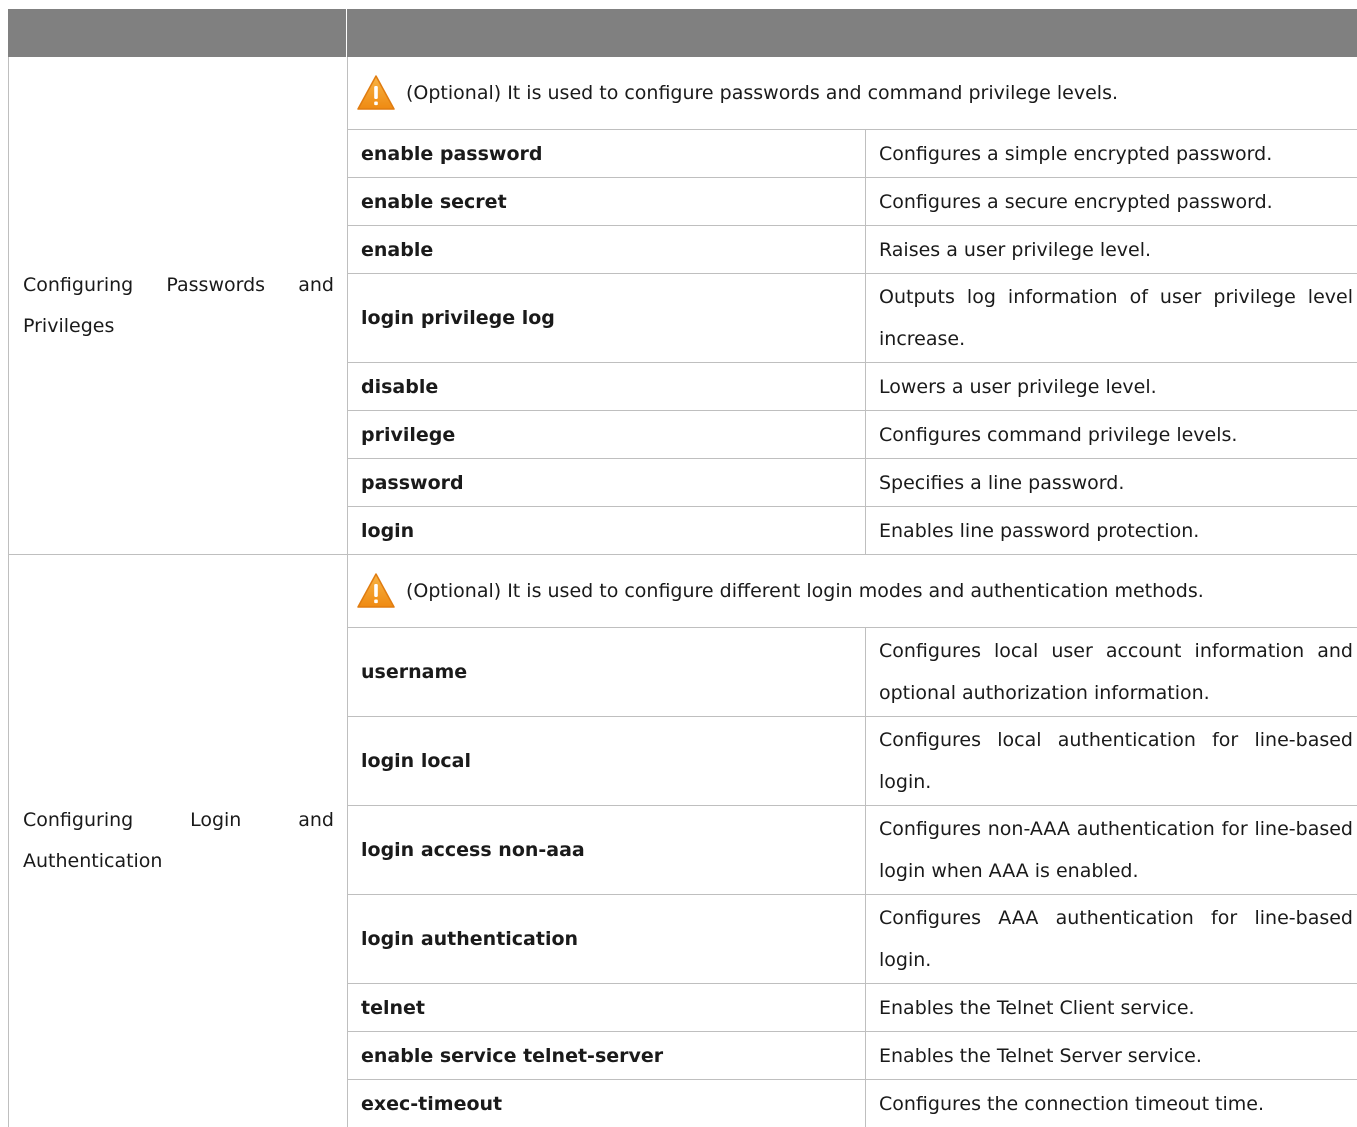  I want to click on description-cell: Enables the Telnet Server service., so click(1111, 1055).